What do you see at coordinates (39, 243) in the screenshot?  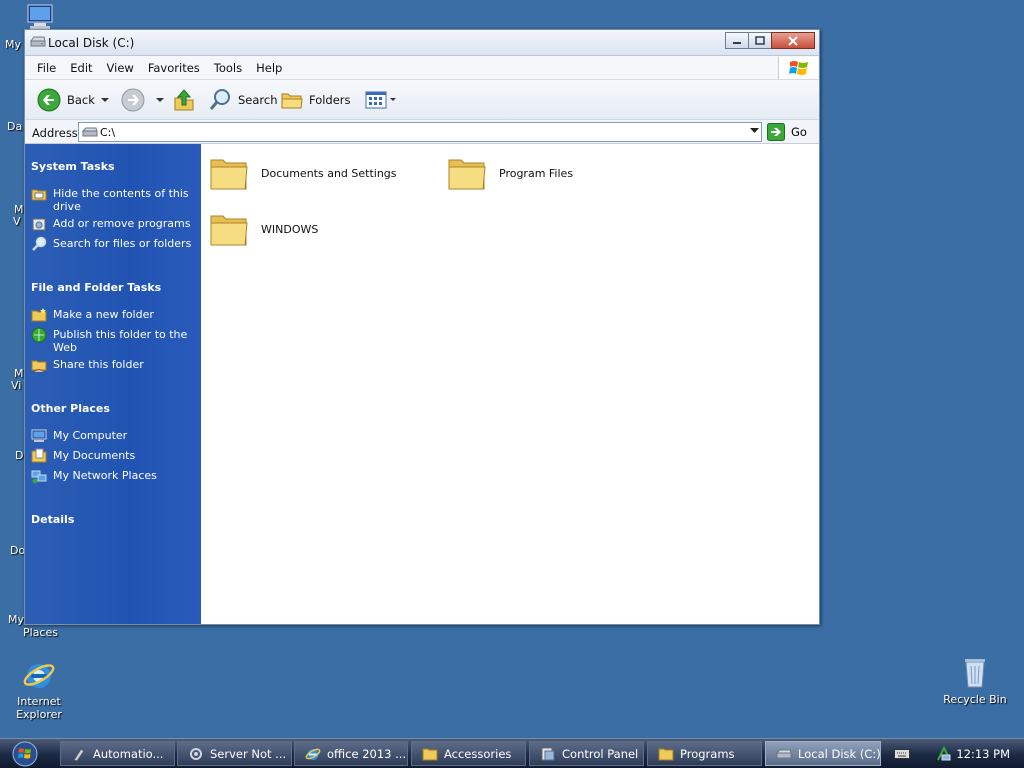 I see `search-files-icon` at bounding box center [39, 243].